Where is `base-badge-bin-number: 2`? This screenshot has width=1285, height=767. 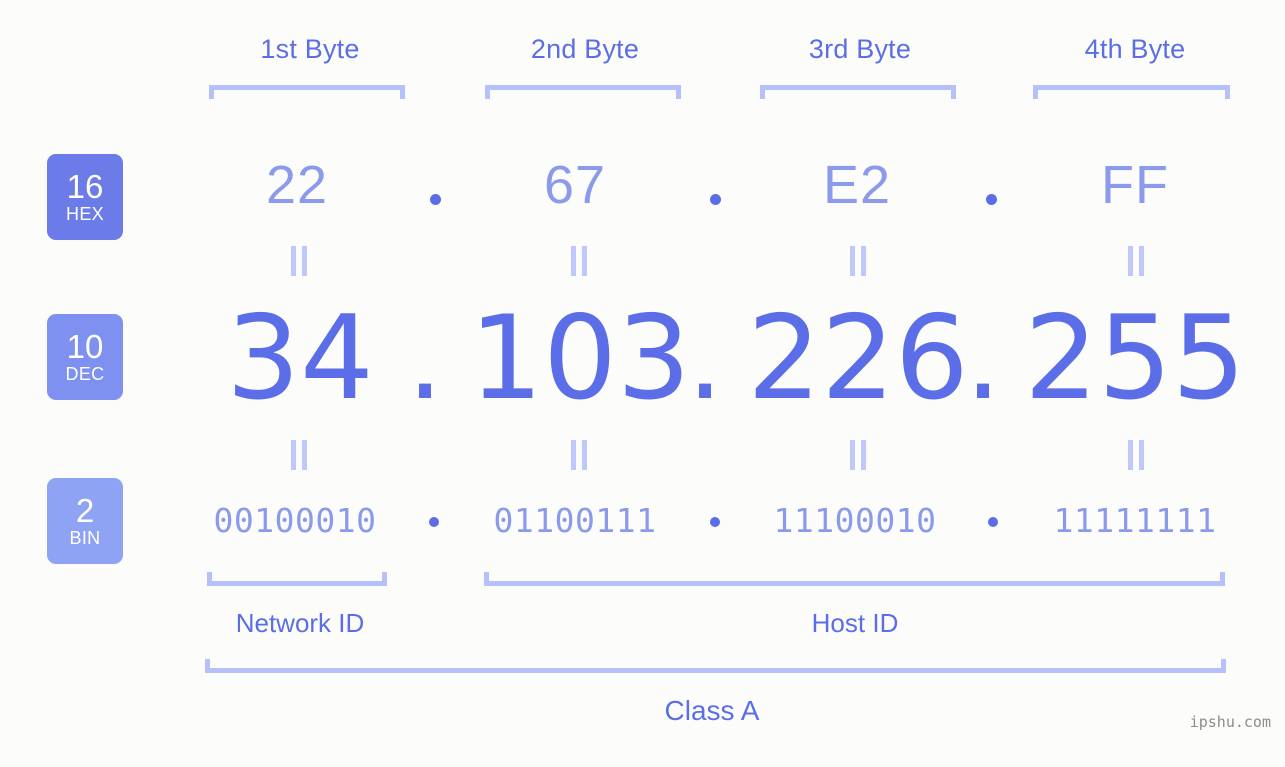 base-badge-bin-number: 2 is located at coordinates (85, 510).